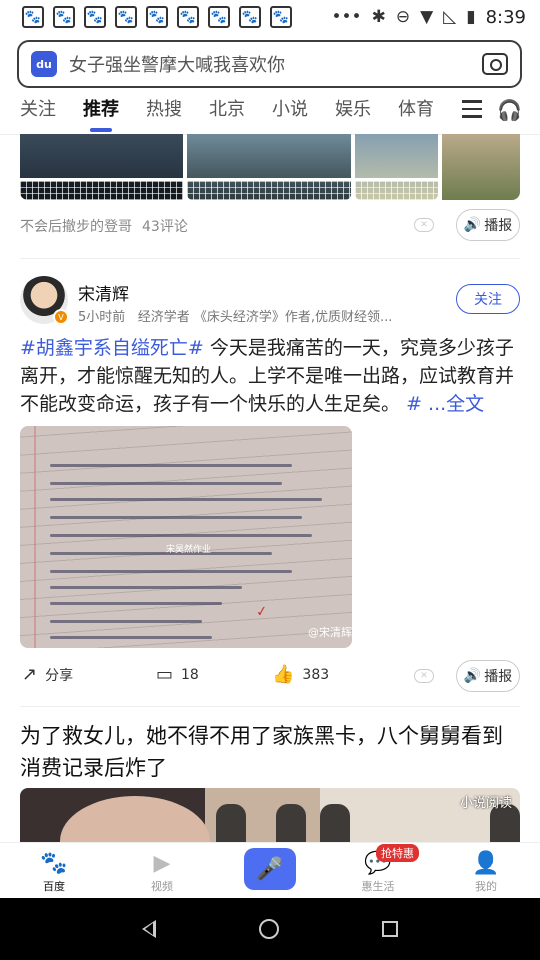  What do you see at coordinates (378, 886) in the screenshot?
I see `nav-label: 惠生活` at bounding box center [378, 886].